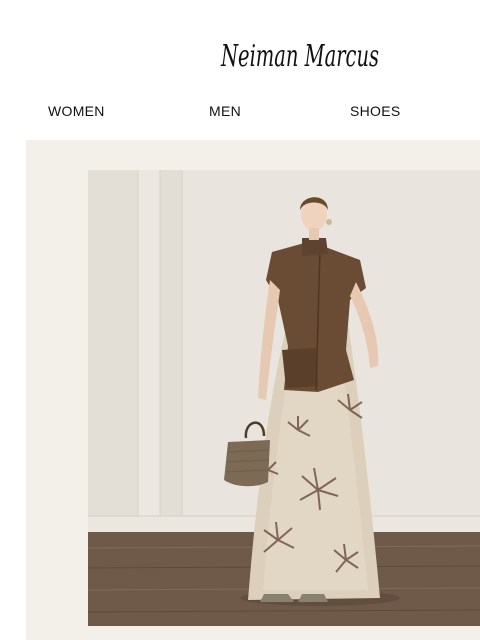 The height and width of the screenshot is (640, 480). I want to click on vest-collar, so click(315, 247).